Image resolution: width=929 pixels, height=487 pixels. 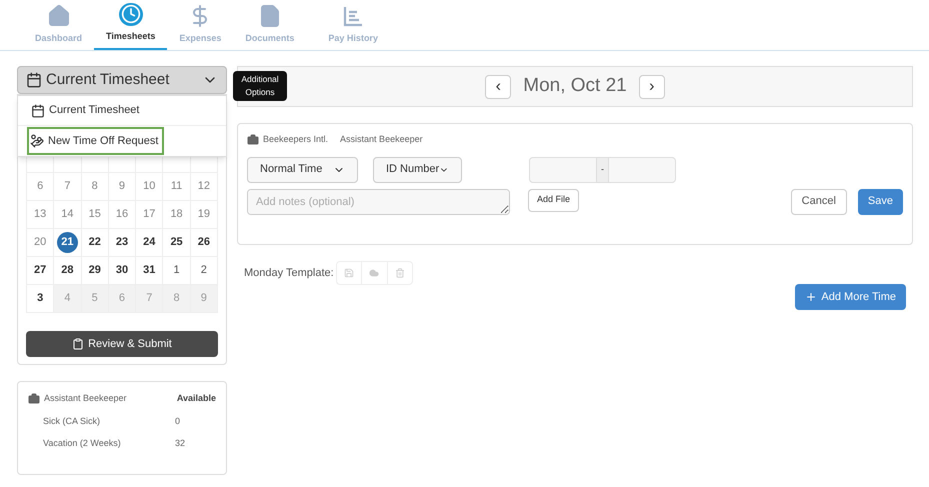 What do you see at coordinates (378, 201) in the screenshot?
I see `notes-field: Add notes (optional)` at bounding box center [378, 201].